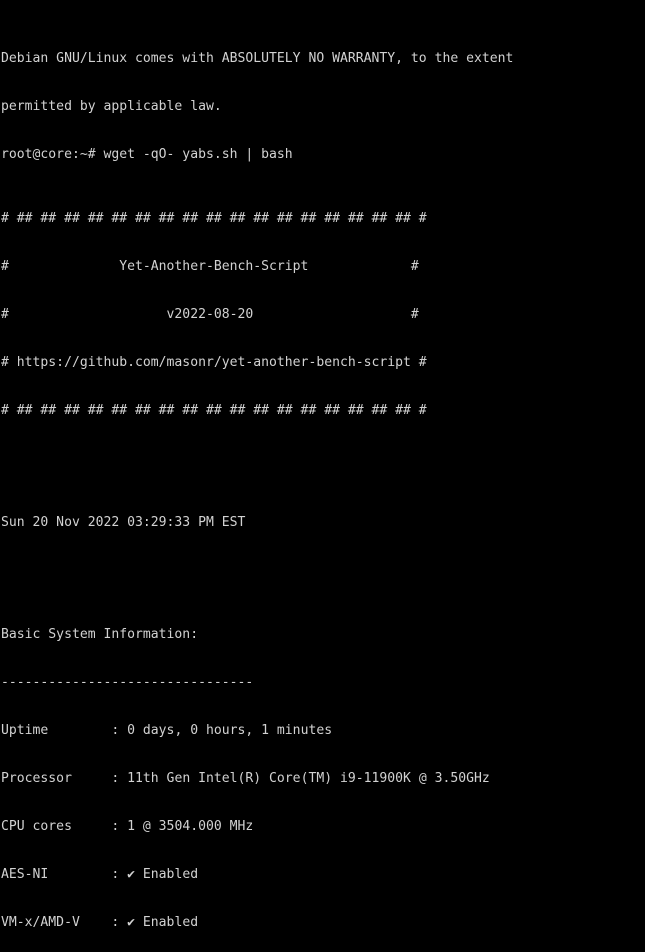 This screenshot has width=645, height=952. What do you see at coordinates (64, 826) in the screenshot?
I see `sysinfo-label: CPU cores :` at bounding box center [64, 826].